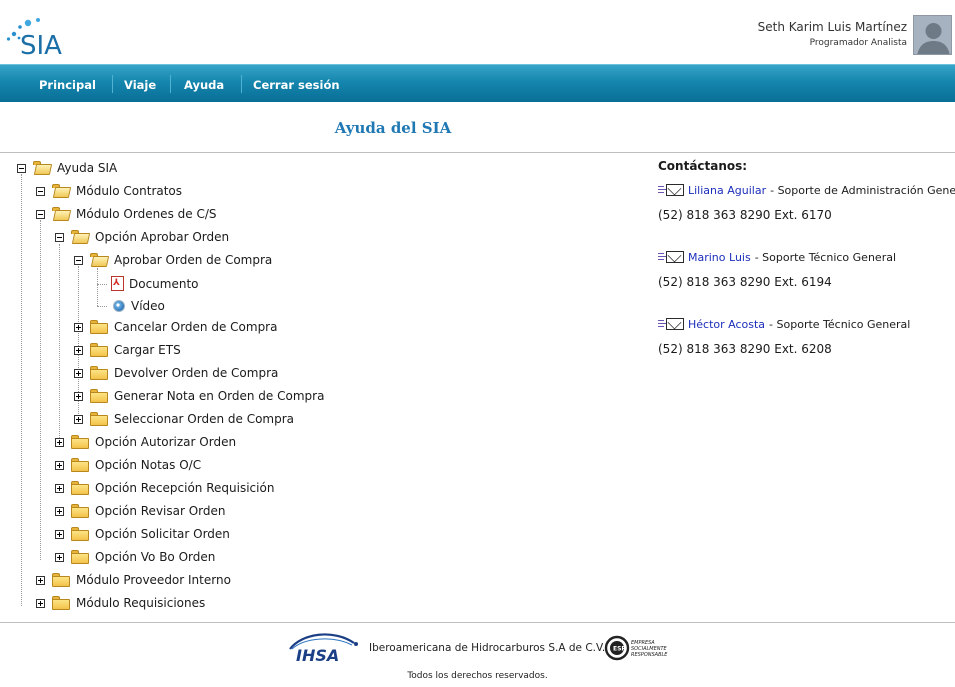 The image size is (955, 687). I want to click on tree-label: Documento, so click(164, 284).